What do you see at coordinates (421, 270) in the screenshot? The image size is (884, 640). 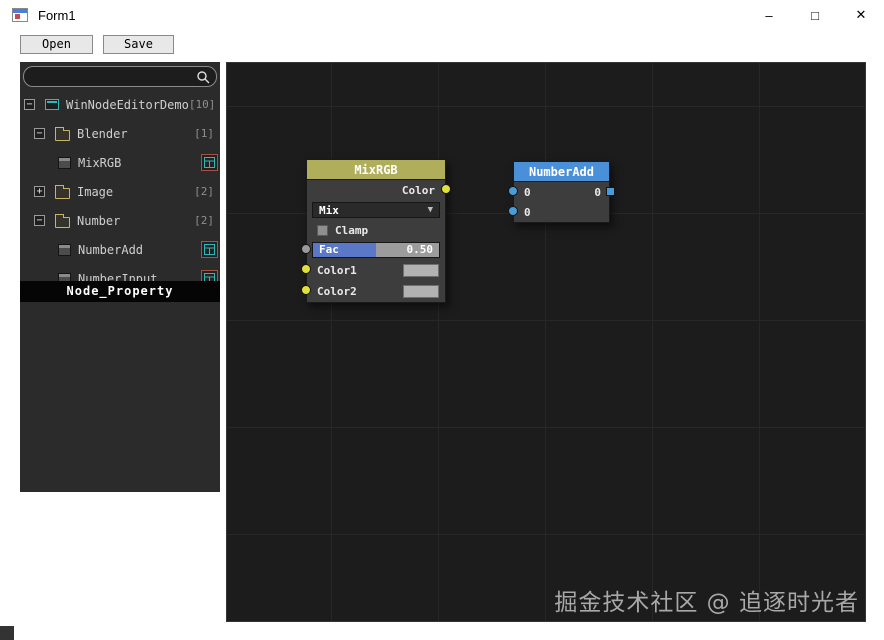 I see `color1-swatch` at bounding box center [421, 270].